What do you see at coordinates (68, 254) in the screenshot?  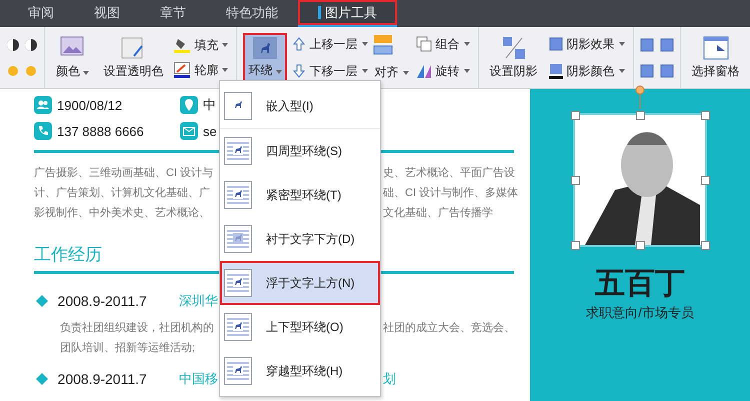 I see `section-heading: 工作经历` at bounding box center [68, 254].